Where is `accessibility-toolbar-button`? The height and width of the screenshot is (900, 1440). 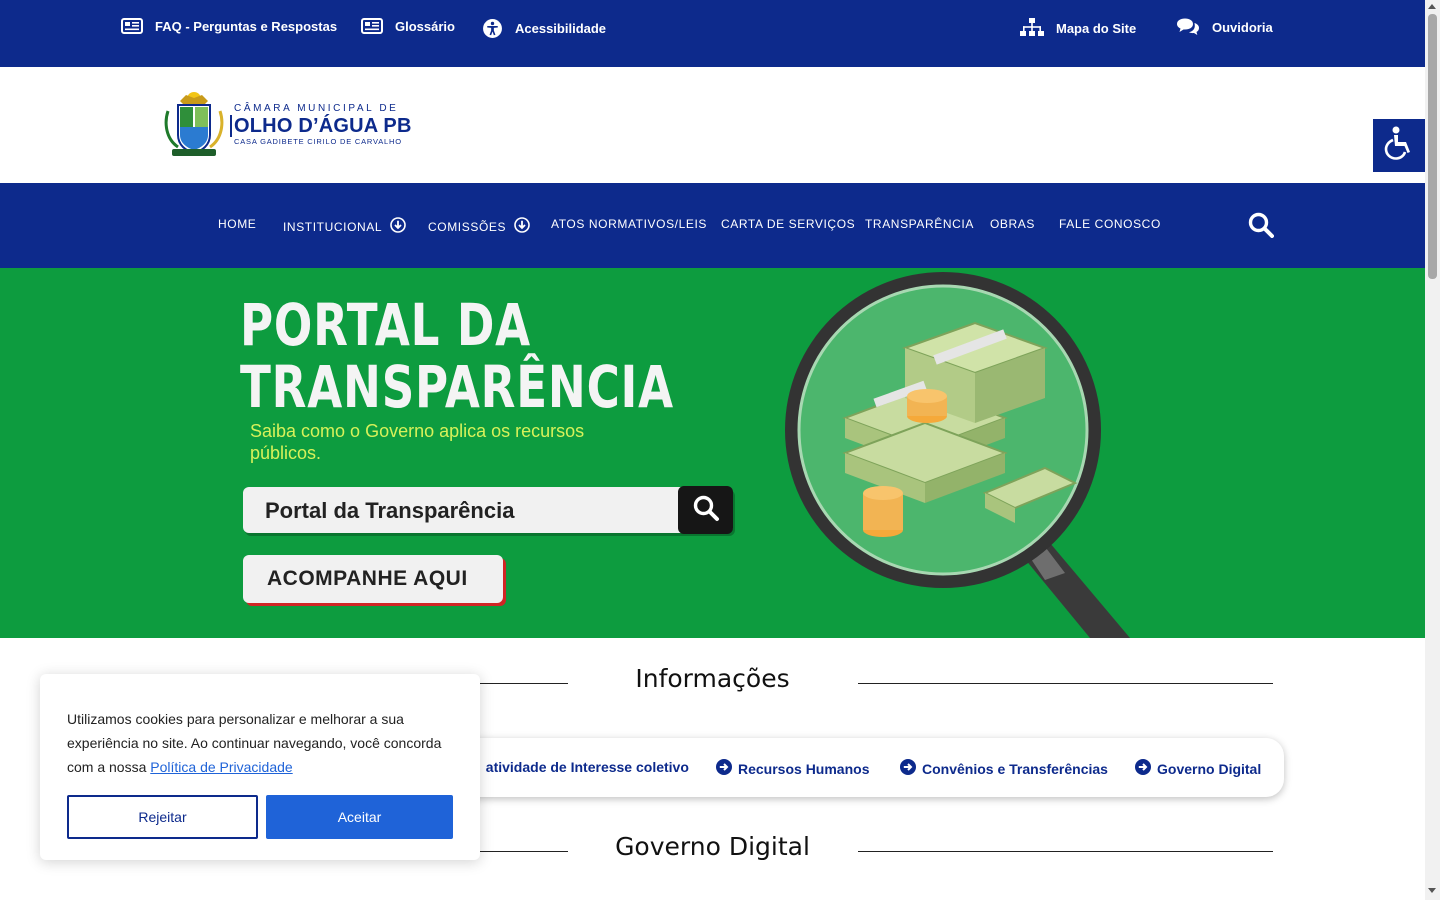
accessibility-toolbar-button is located at coordinates (1399, 145).